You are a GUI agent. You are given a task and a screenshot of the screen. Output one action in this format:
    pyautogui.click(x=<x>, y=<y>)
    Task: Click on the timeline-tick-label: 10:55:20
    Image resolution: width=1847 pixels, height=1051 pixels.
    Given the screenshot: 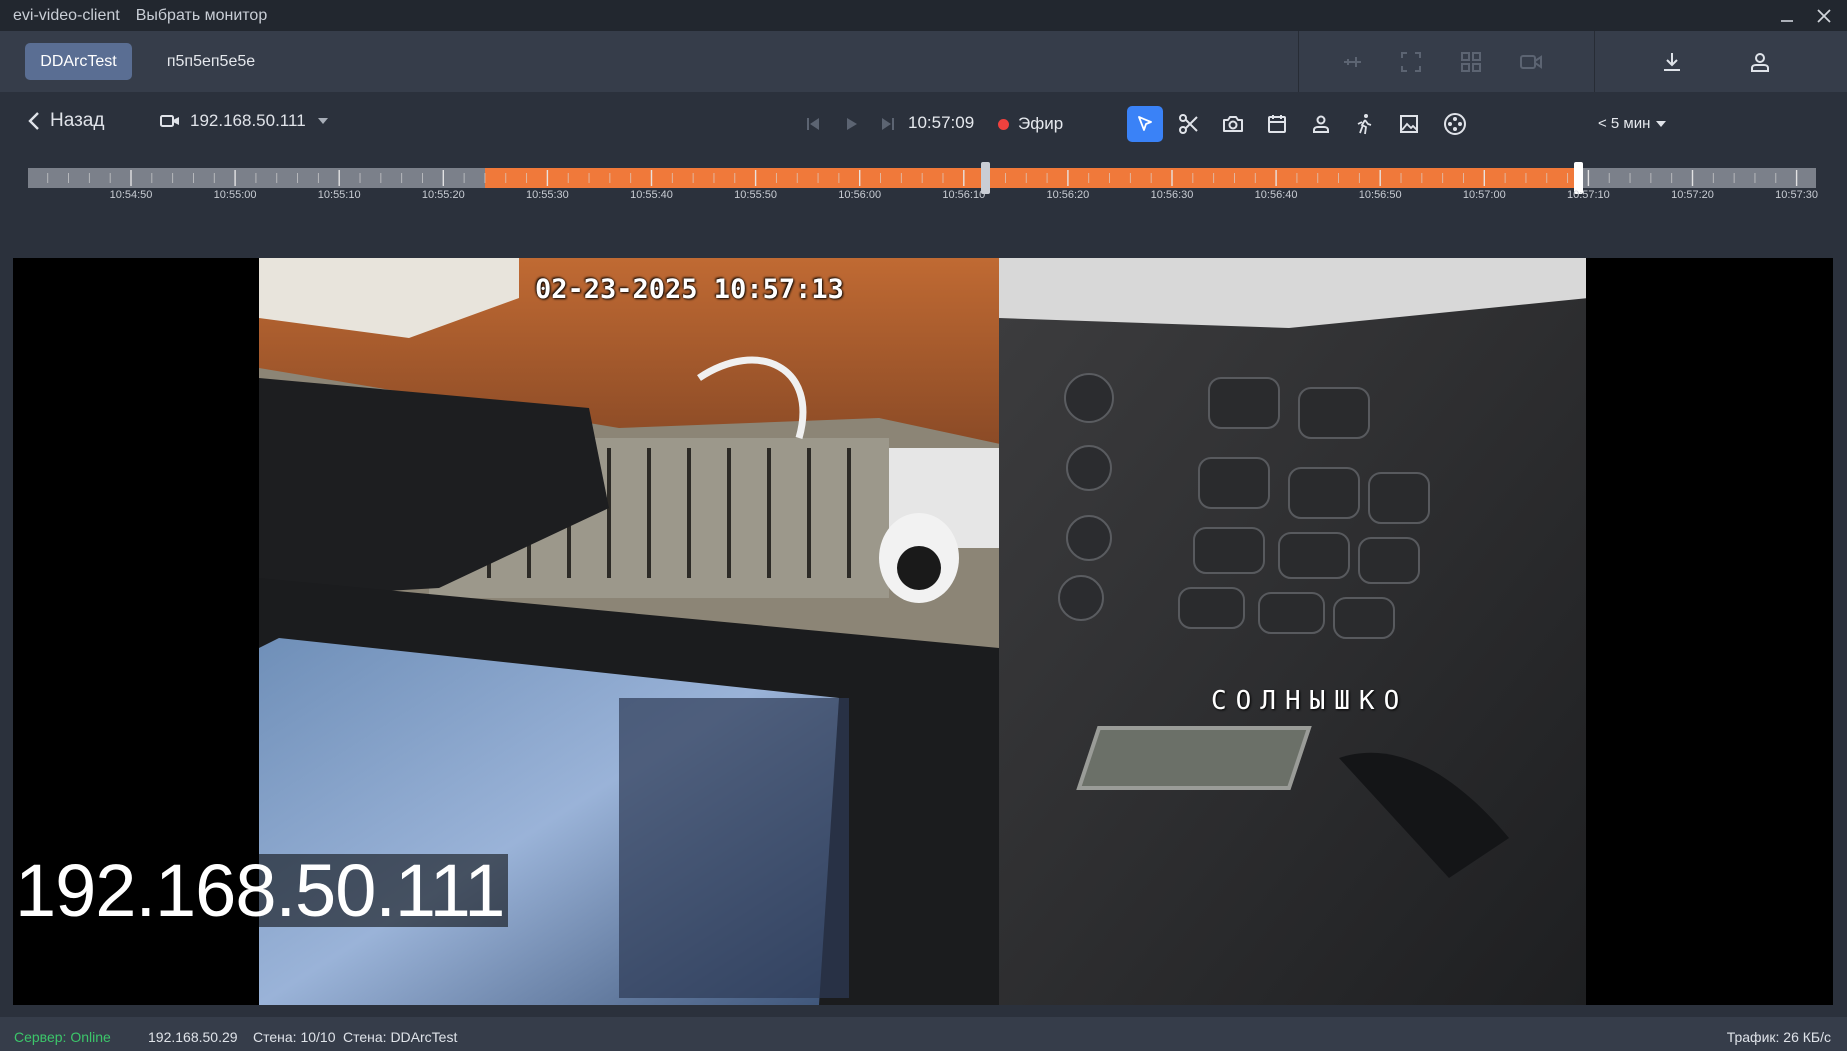 What is the action you would take?
    pyautogui.click(x=443, y=195)
    